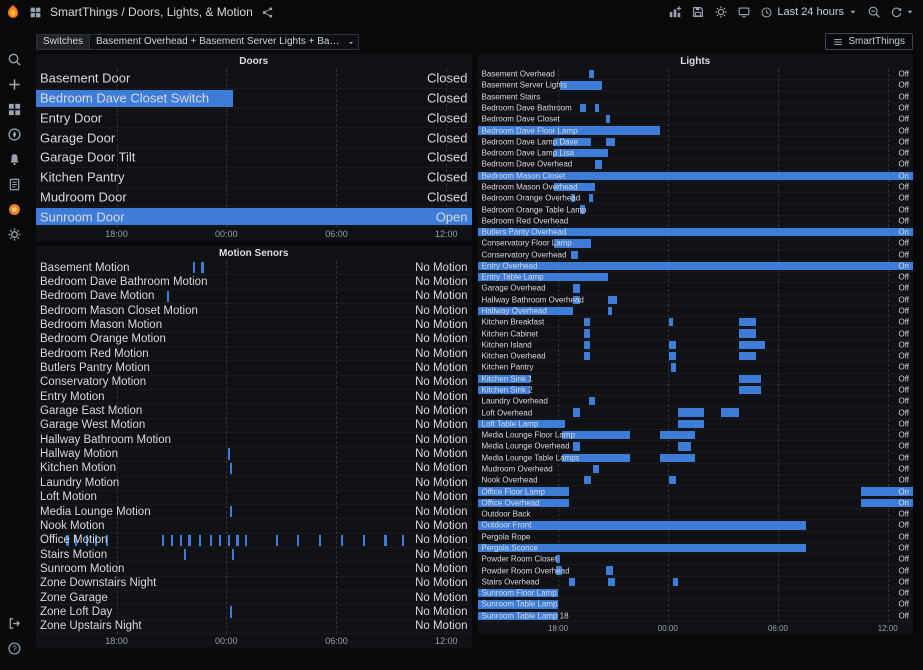 The width and height of the screenshot is (923, 670). What do you see at coordinates (254, 397) in the screenshot?
I see `timeline-row: Entry Motion No Motion` at bounding box center [254, 397].